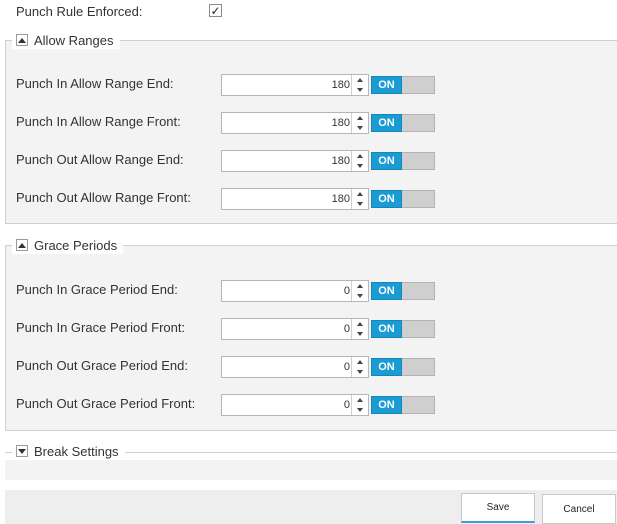 The height and width of the screenshot is (524, 617). What do you see at coordinates (498, 508) in the screenshot?
I see `save-button: Save` at bounding box center [498, 508].